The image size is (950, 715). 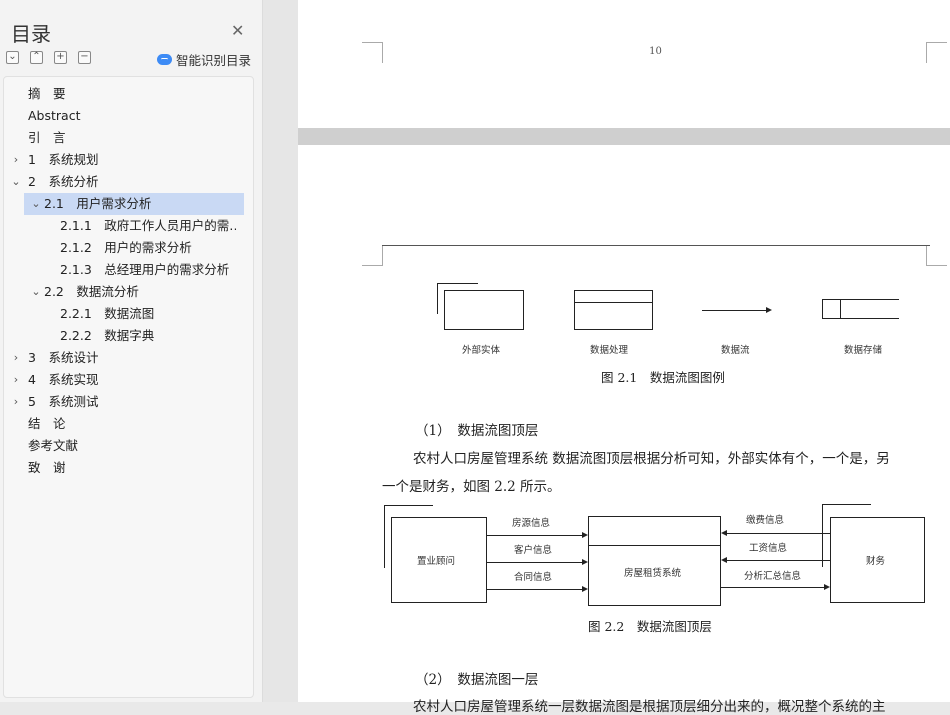 I want to click on close-icon: ✕, so click(x=237, y=30).